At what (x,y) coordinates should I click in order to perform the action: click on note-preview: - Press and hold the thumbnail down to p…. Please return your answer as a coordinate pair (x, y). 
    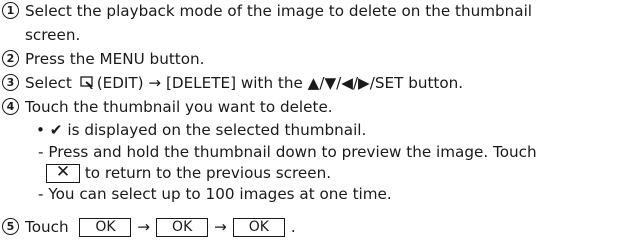
    Looking at the image, I should click on (287, 152).